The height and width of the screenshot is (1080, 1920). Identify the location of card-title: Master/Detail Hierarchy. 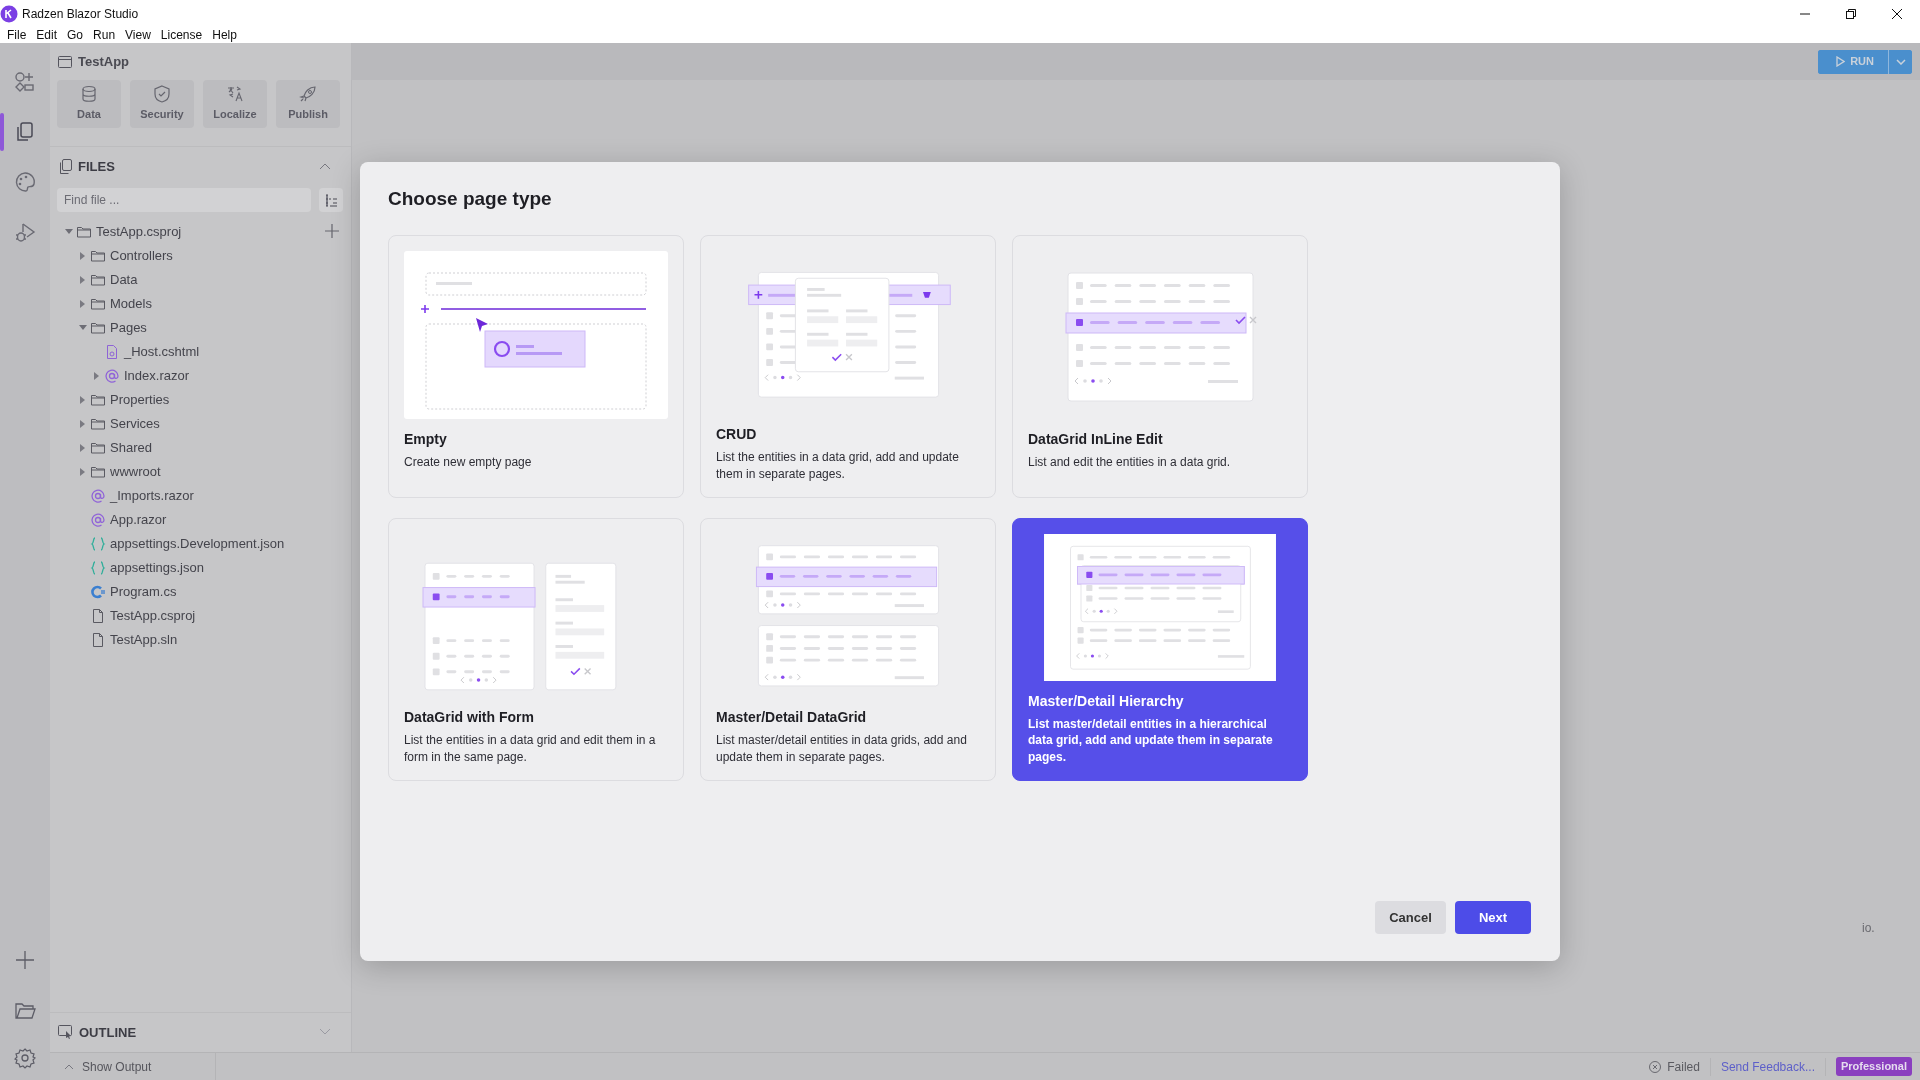
(1106, 702).